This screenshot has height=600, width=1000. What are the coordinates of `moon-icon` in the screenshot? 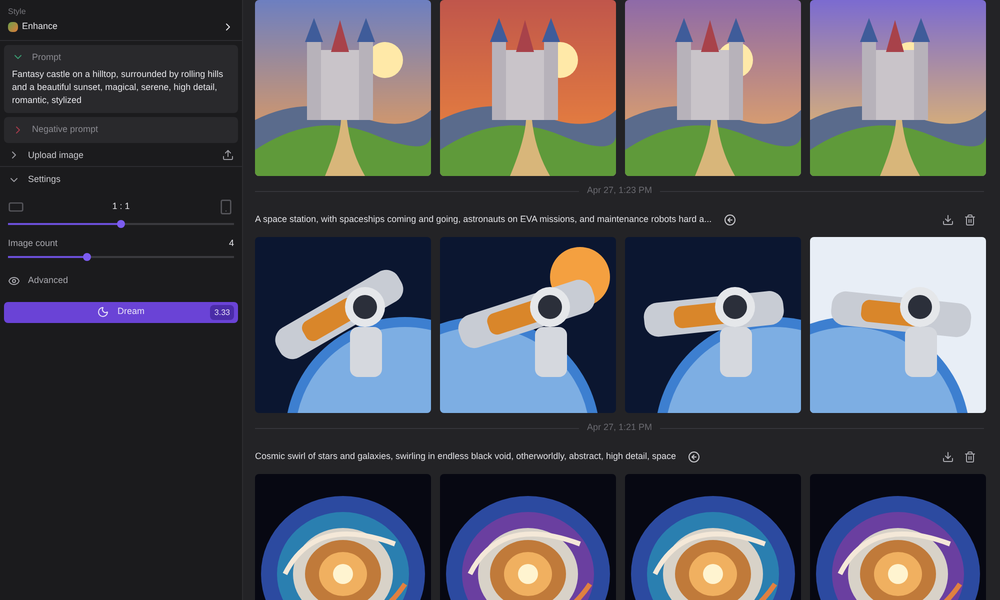 It's located at (103, 312).